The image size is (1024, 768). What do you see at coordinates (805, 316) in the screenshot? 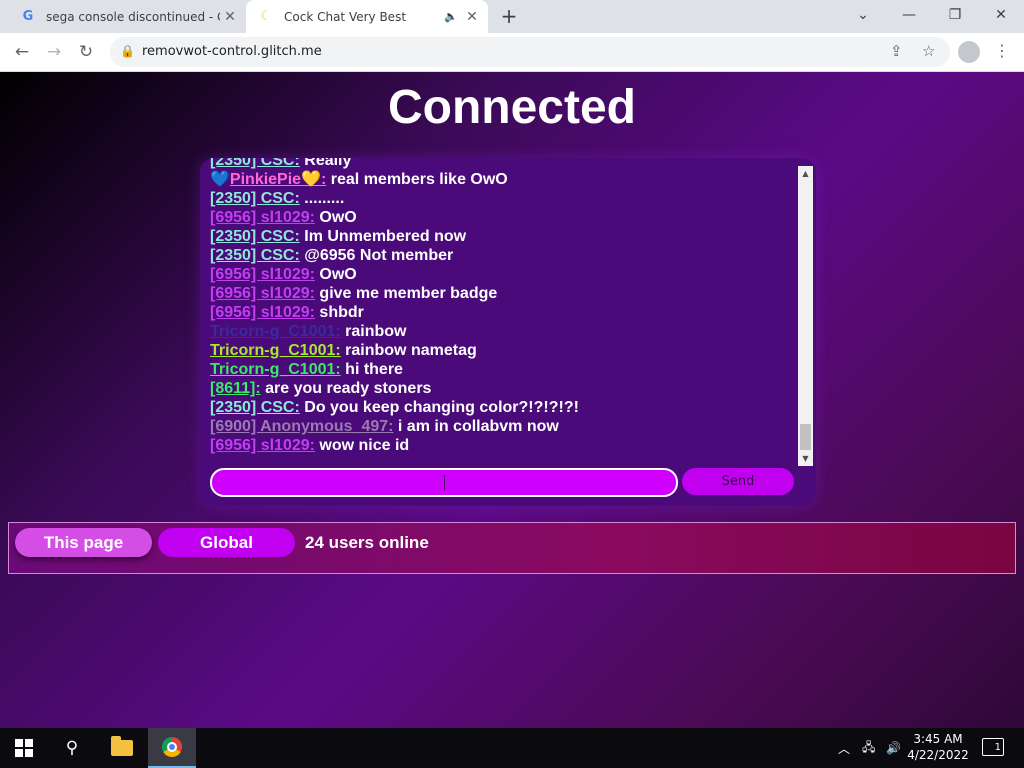
I see `chat-scrollbar: ▲ ▼` at bounding box center [805, 316].